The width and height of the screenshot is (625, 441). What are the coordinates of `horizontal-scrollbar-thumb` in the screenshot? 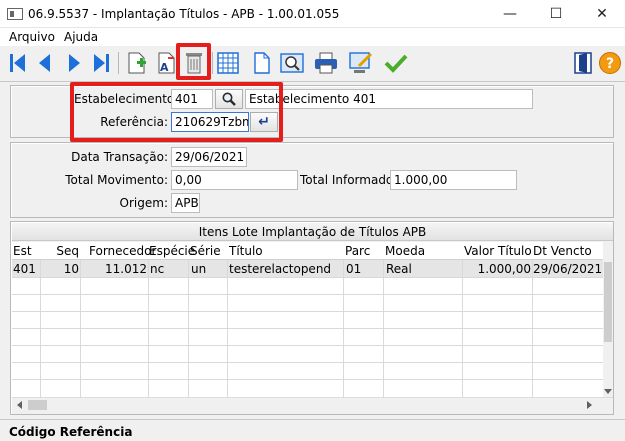 It's located at (37, 405).